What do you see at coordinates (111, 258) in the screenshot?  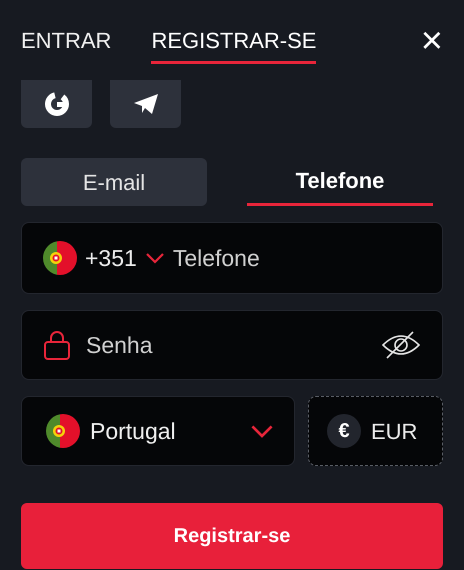 I see `country-code: +351` at bounding box center [111, 258].